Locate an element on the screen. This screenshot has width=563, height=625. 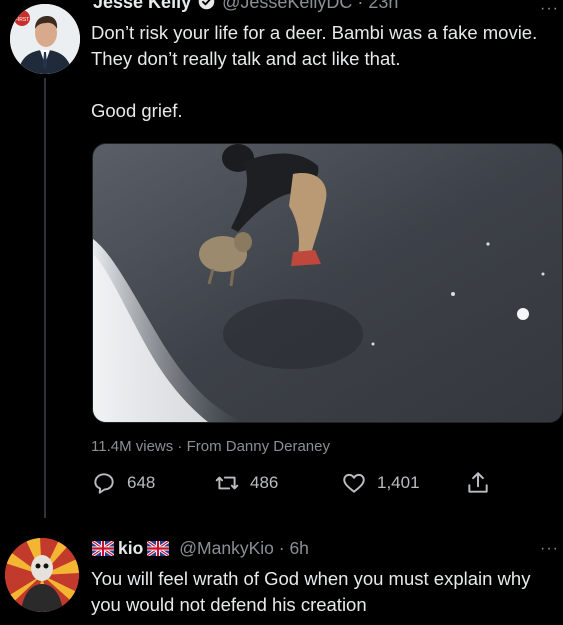
avatar-image is located at coordinates (42, 575).